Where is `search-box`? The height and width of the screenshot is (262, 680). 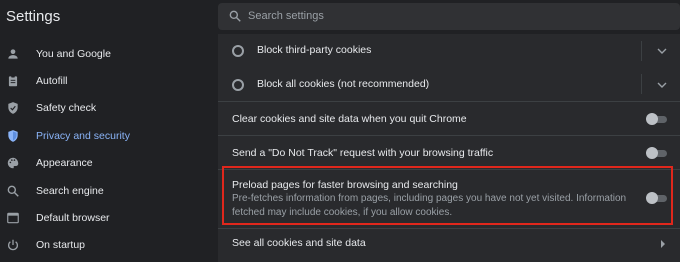
search-box is located at coordinates (449, 16).